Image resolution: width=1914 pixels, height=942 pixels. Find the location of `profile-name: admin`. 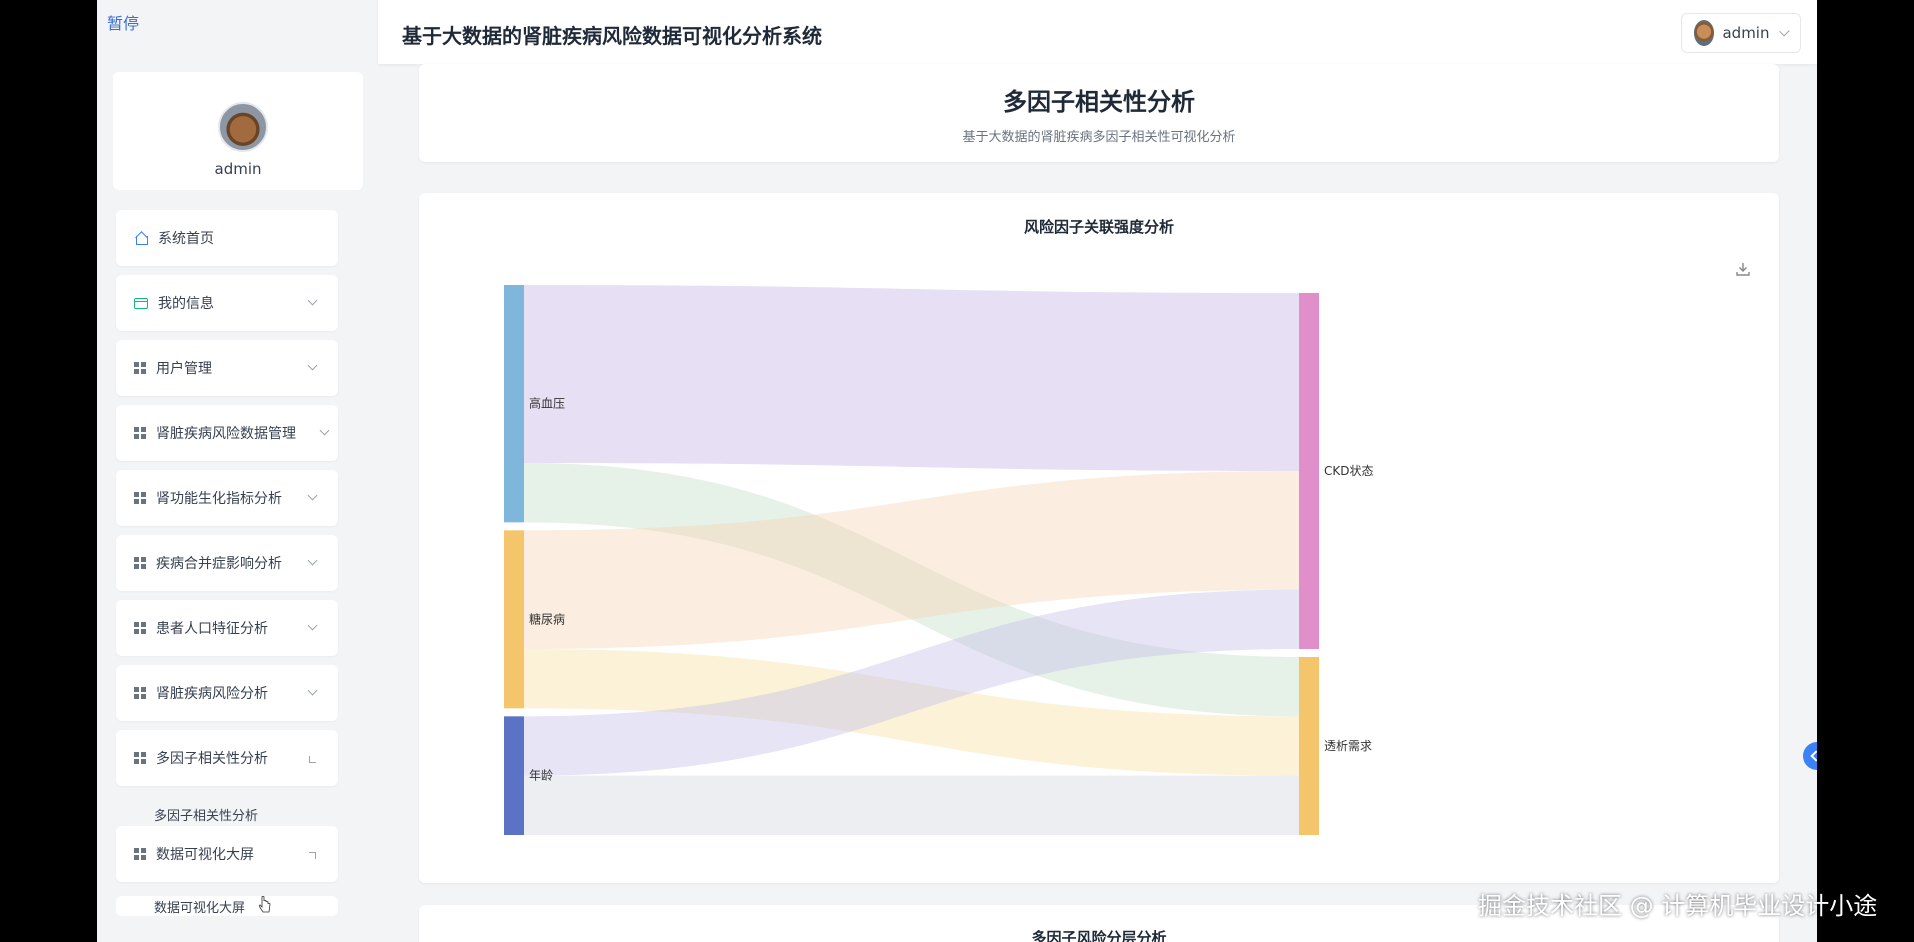

profile-name: admin is located at coordinates (238, 169).